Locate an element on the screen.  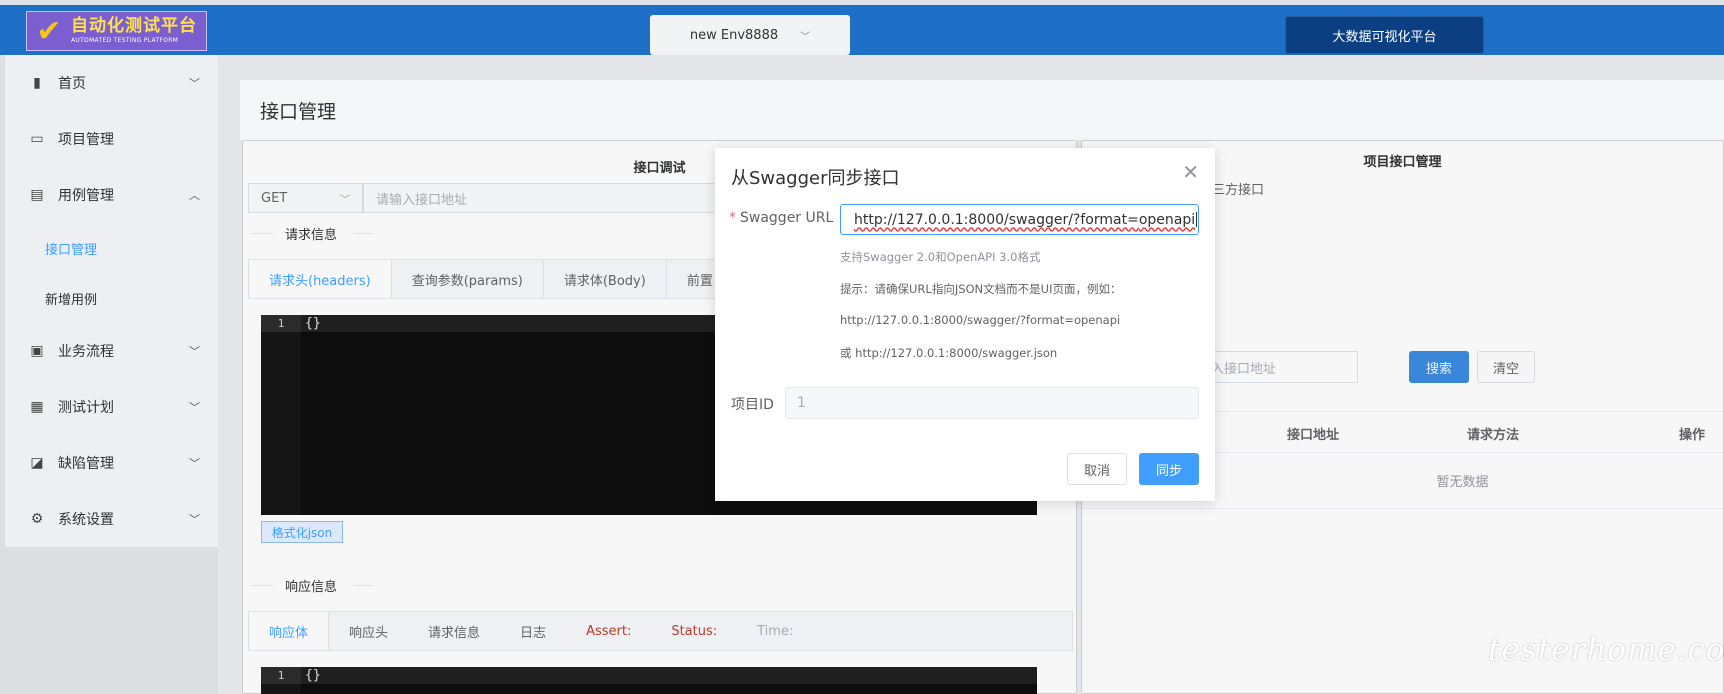
support-hint: 支持Swagger 2.0和OpenAPI 3.0格式 is located at coordinates (940, 257).